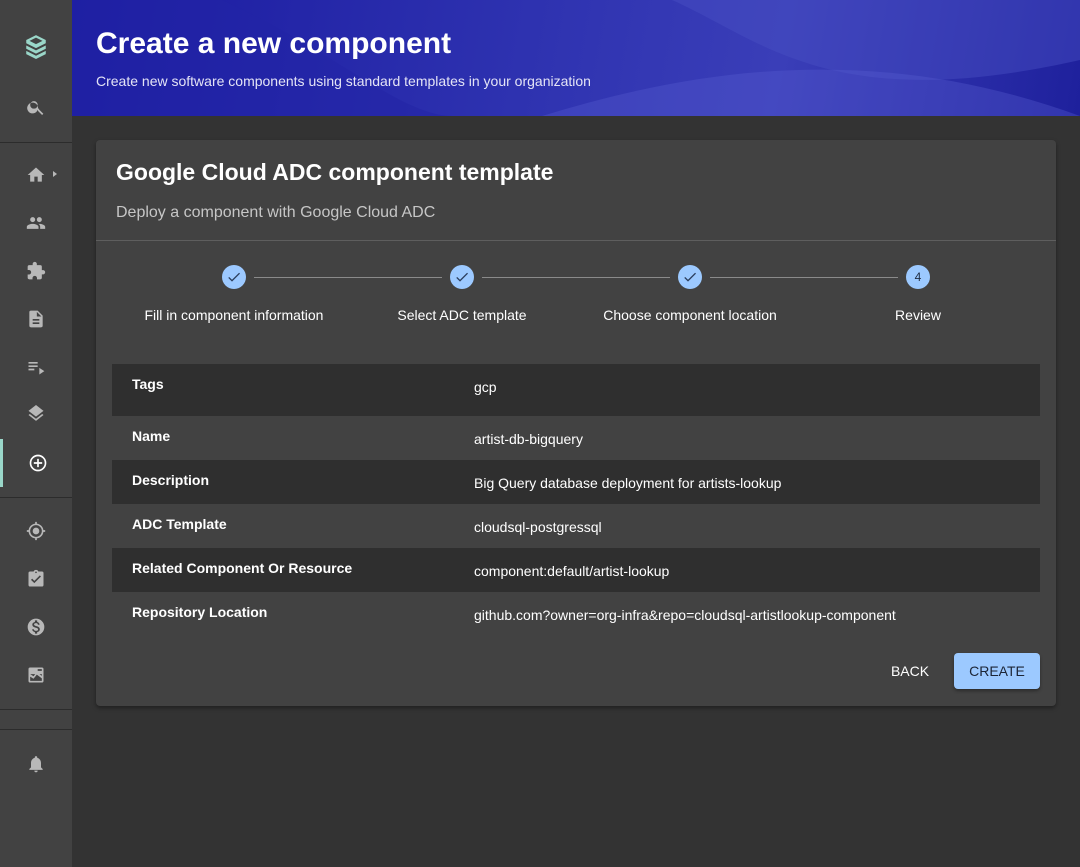 The width and height of the screenshot is (1080, 867). What do you see at coordinates (997, 671) in the screenshot?
I see `create-button: Create` at bounding box center [997, 671].